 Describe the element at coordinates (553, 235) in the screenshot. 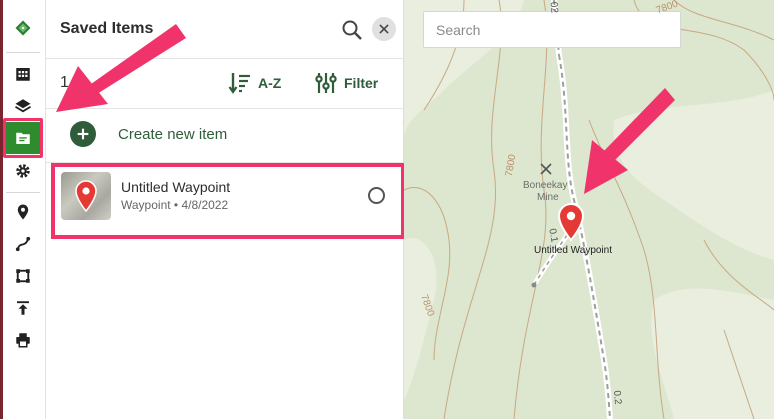

I see `trail-distance-label: 0.1` at that location.